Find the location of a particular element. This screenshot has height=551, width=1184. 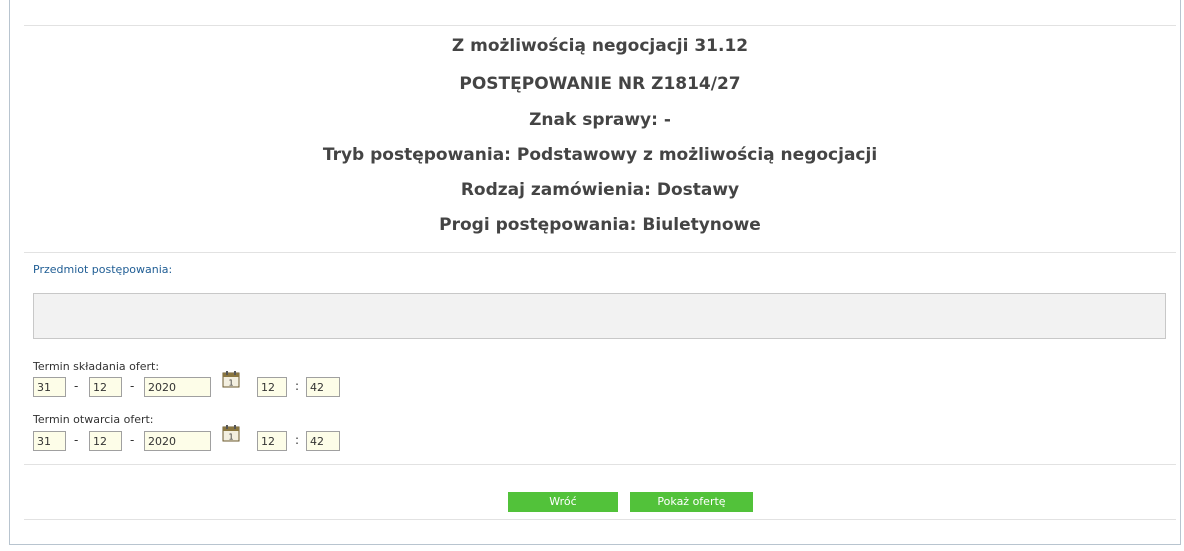

submission-day-input is located at coordinates (49, 387).